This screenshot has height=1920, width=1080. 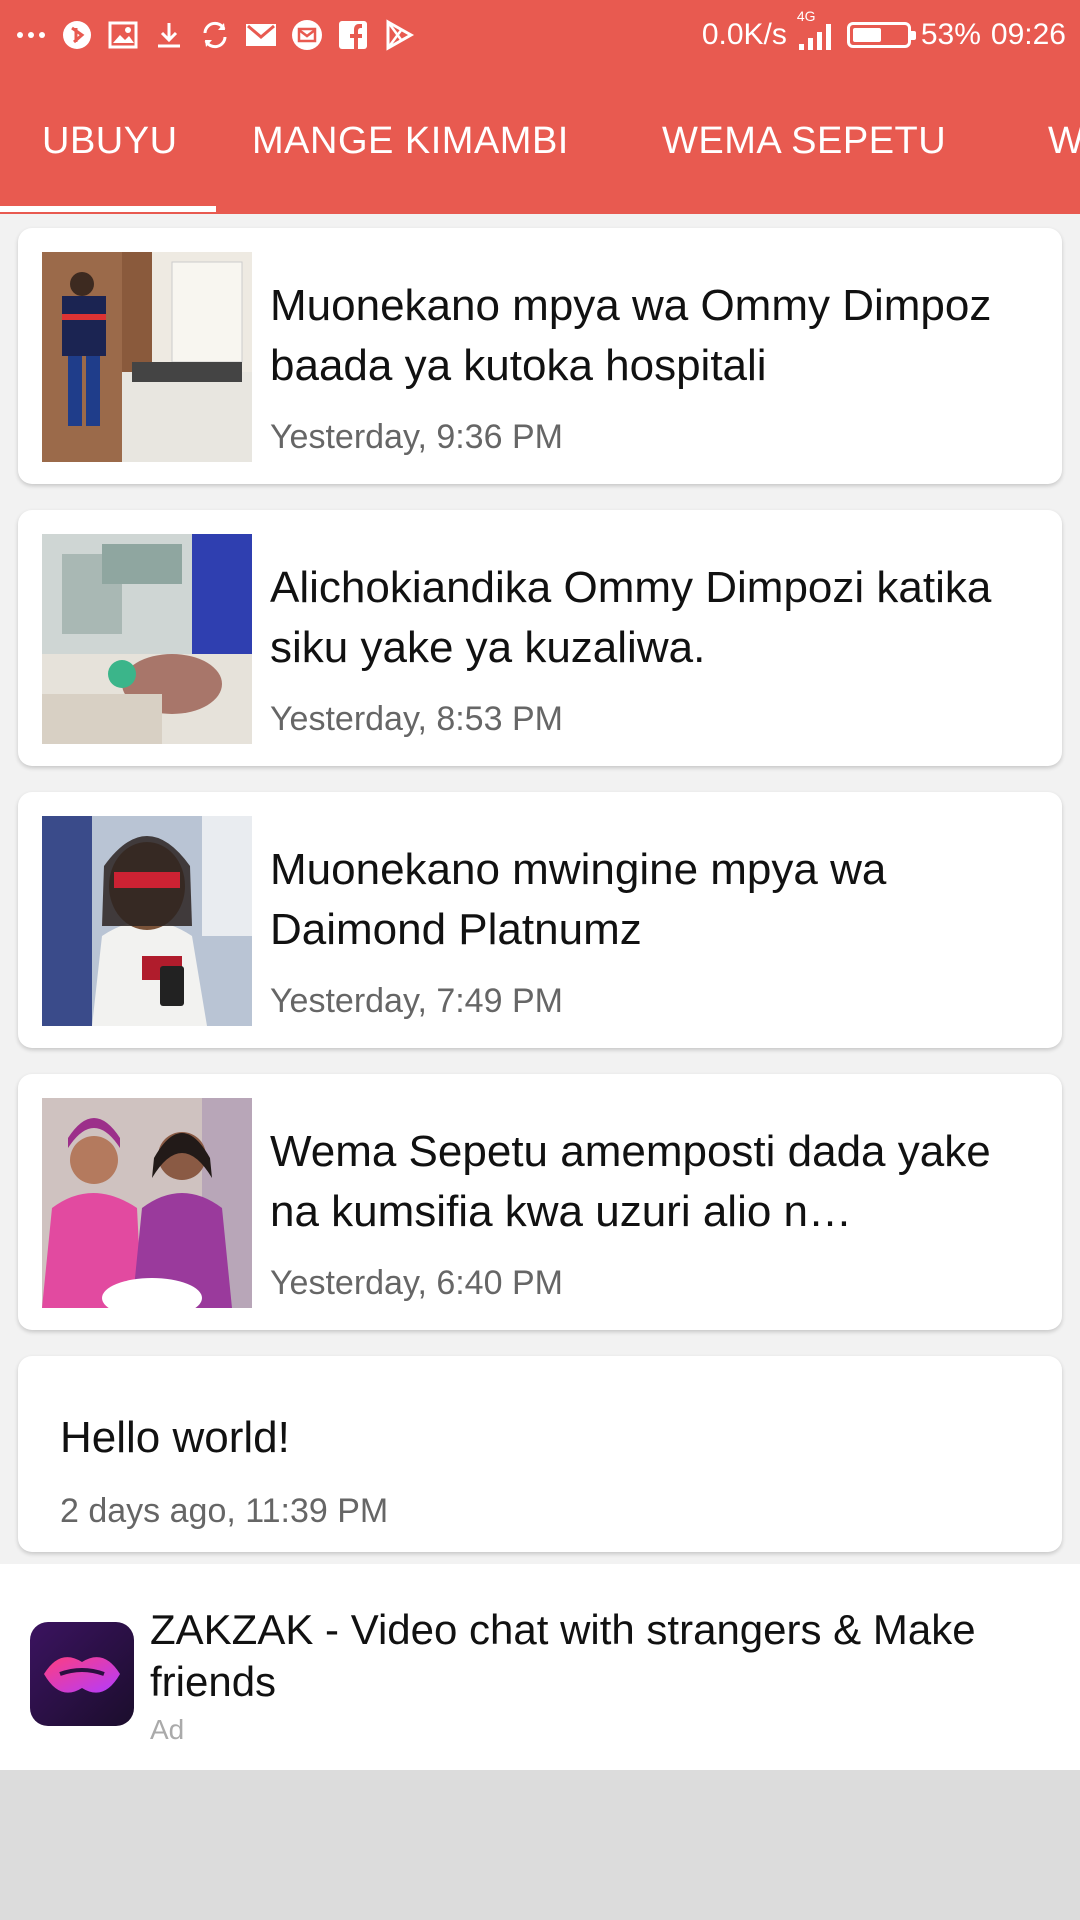 What do you see at coordinates (540, 38) in the screenshot?
I see `status-bar: 0.0K/s 4G 53% 09:26` at bounding box center [540, 38].